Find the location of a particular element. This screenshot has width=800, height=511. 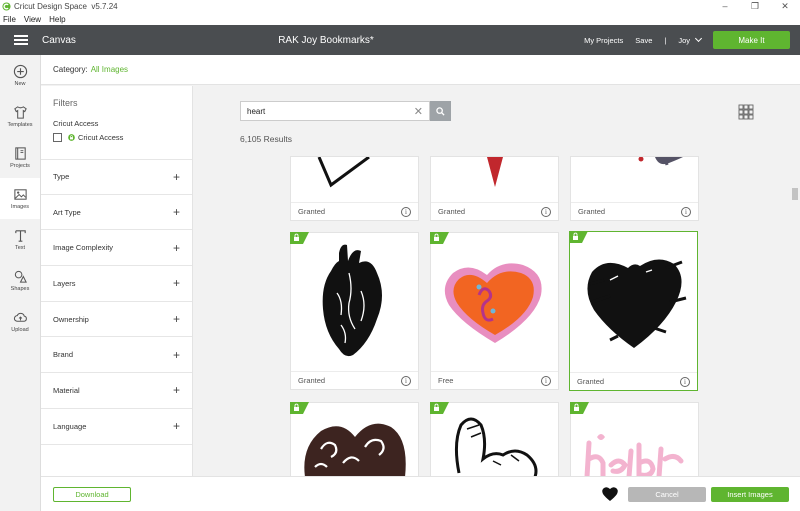

rail-item-templates: Templates is located at coordinates (20, 116).